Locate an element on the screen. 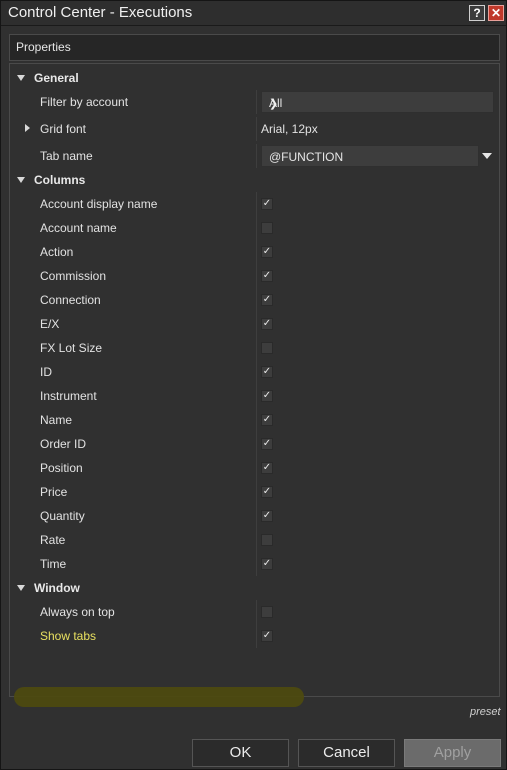  grid-font-value: Arial, 12px is located at coordinates (289, 129).